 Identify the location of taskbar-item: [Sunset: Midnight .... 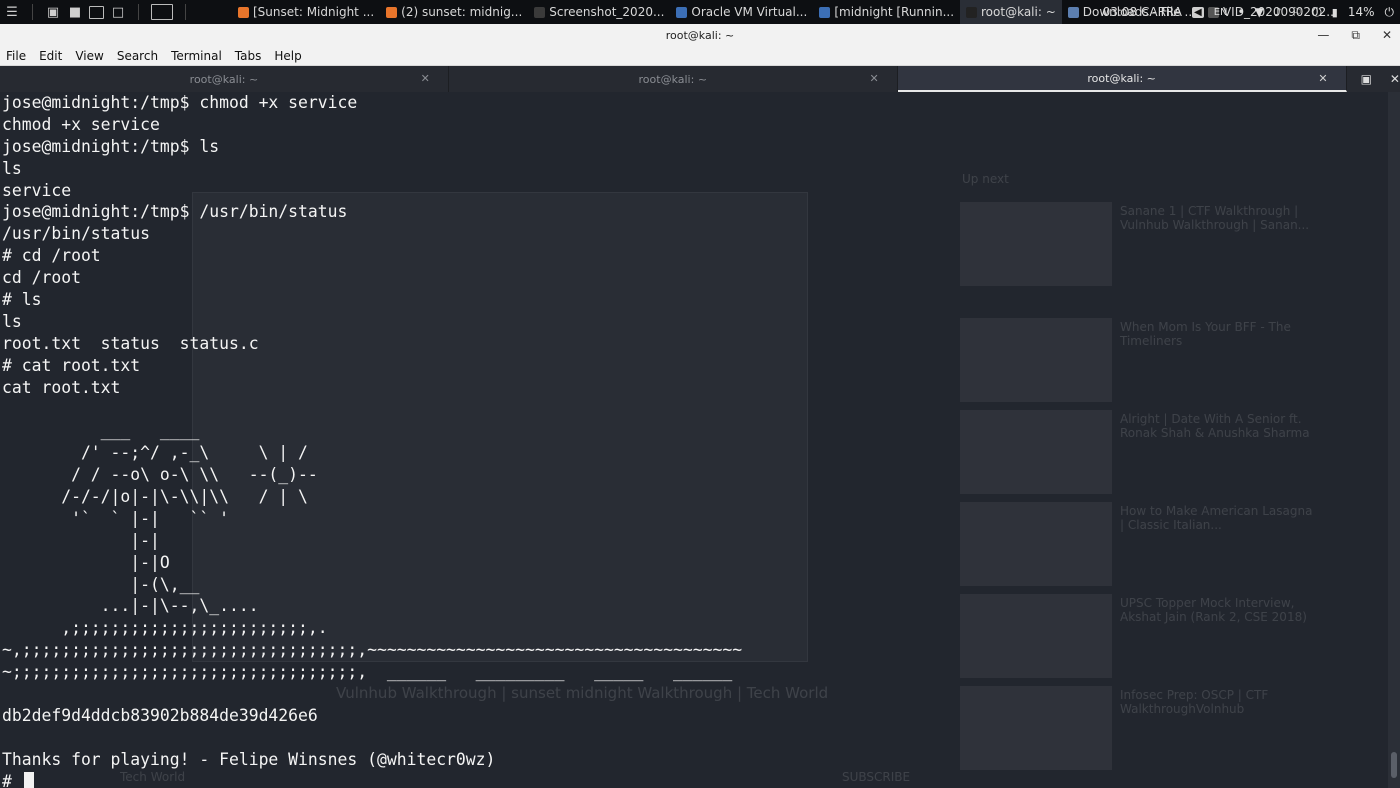
(306, 12).